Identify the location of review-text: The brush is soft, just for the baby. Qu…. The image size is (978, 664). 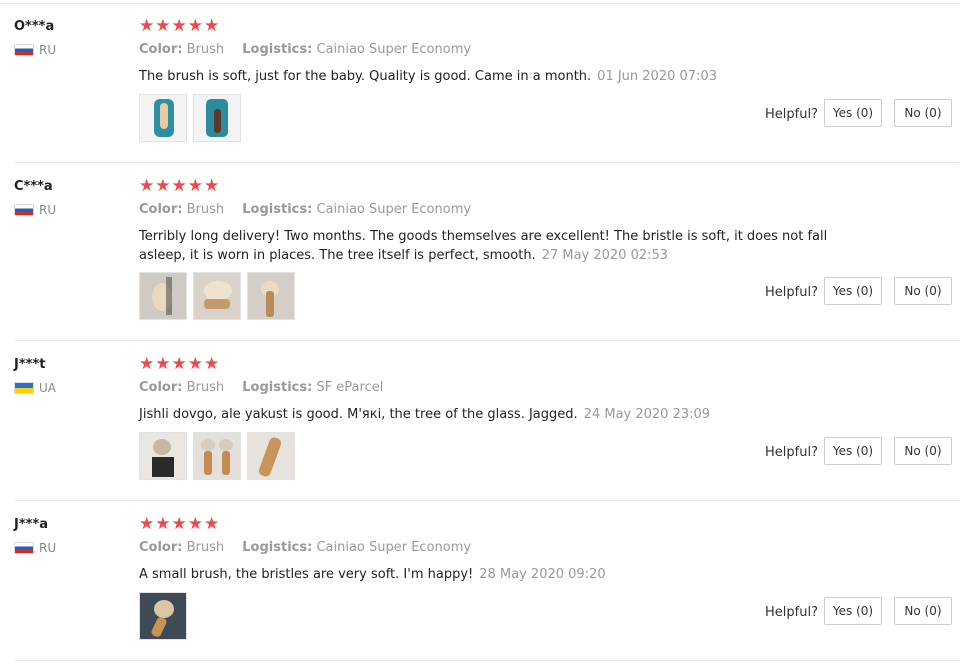
(496, 76).